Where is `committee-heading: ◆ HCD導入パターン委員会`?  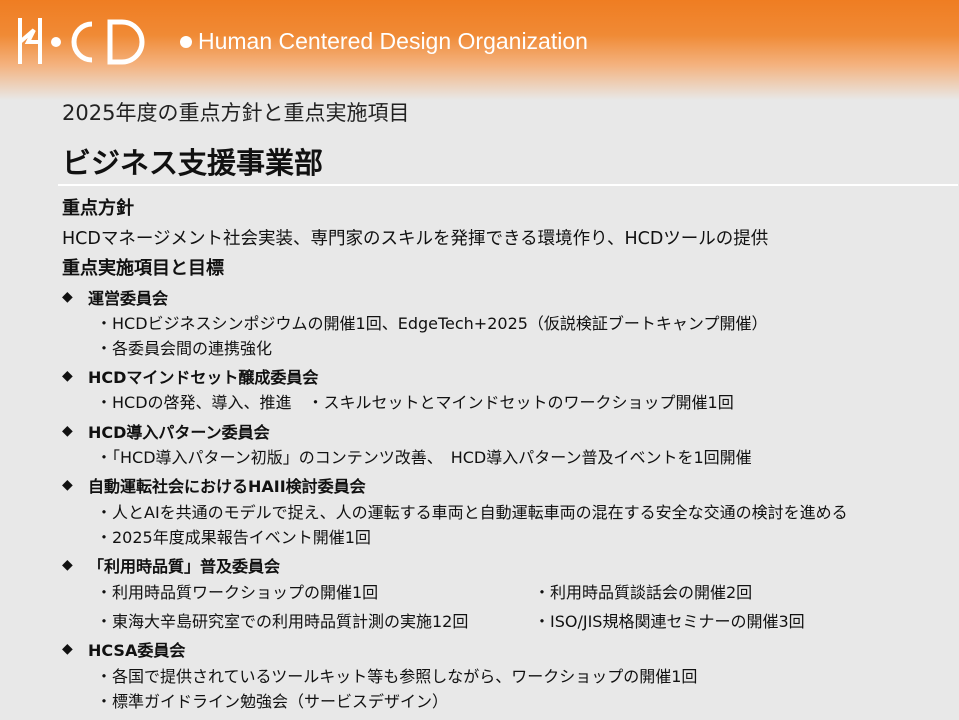 committee-heading: ◆ HCD導入パターン委員会 is located at coordinates (166, 432).